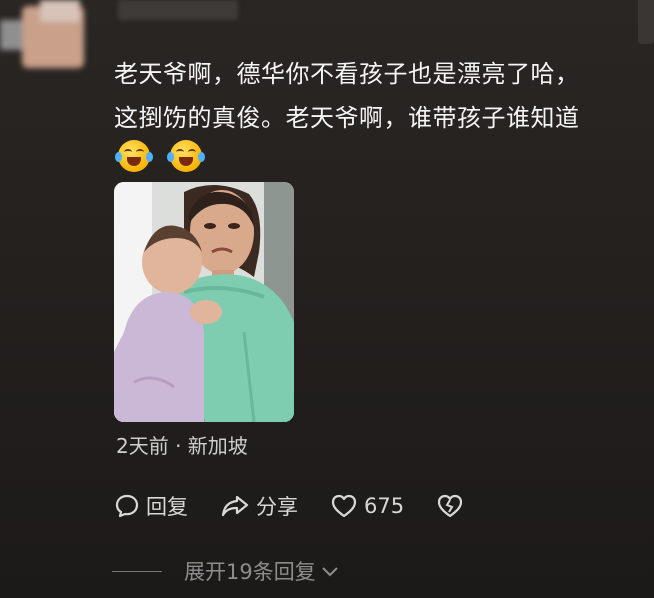  What do you see at coordinates (235, 506) in the screenshot?
I see `share-arrow-icon` at bounding box center [235, 506].